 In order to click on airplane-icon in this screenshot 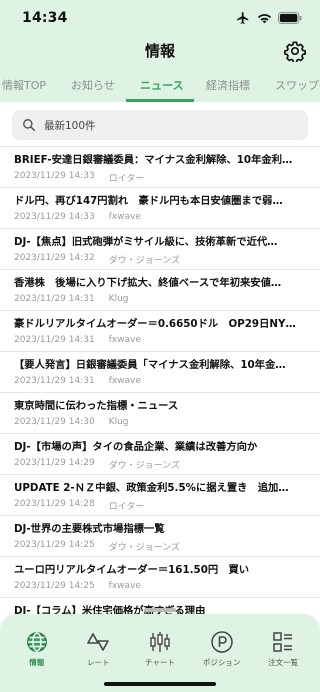, I will do `click(243, 18)`.